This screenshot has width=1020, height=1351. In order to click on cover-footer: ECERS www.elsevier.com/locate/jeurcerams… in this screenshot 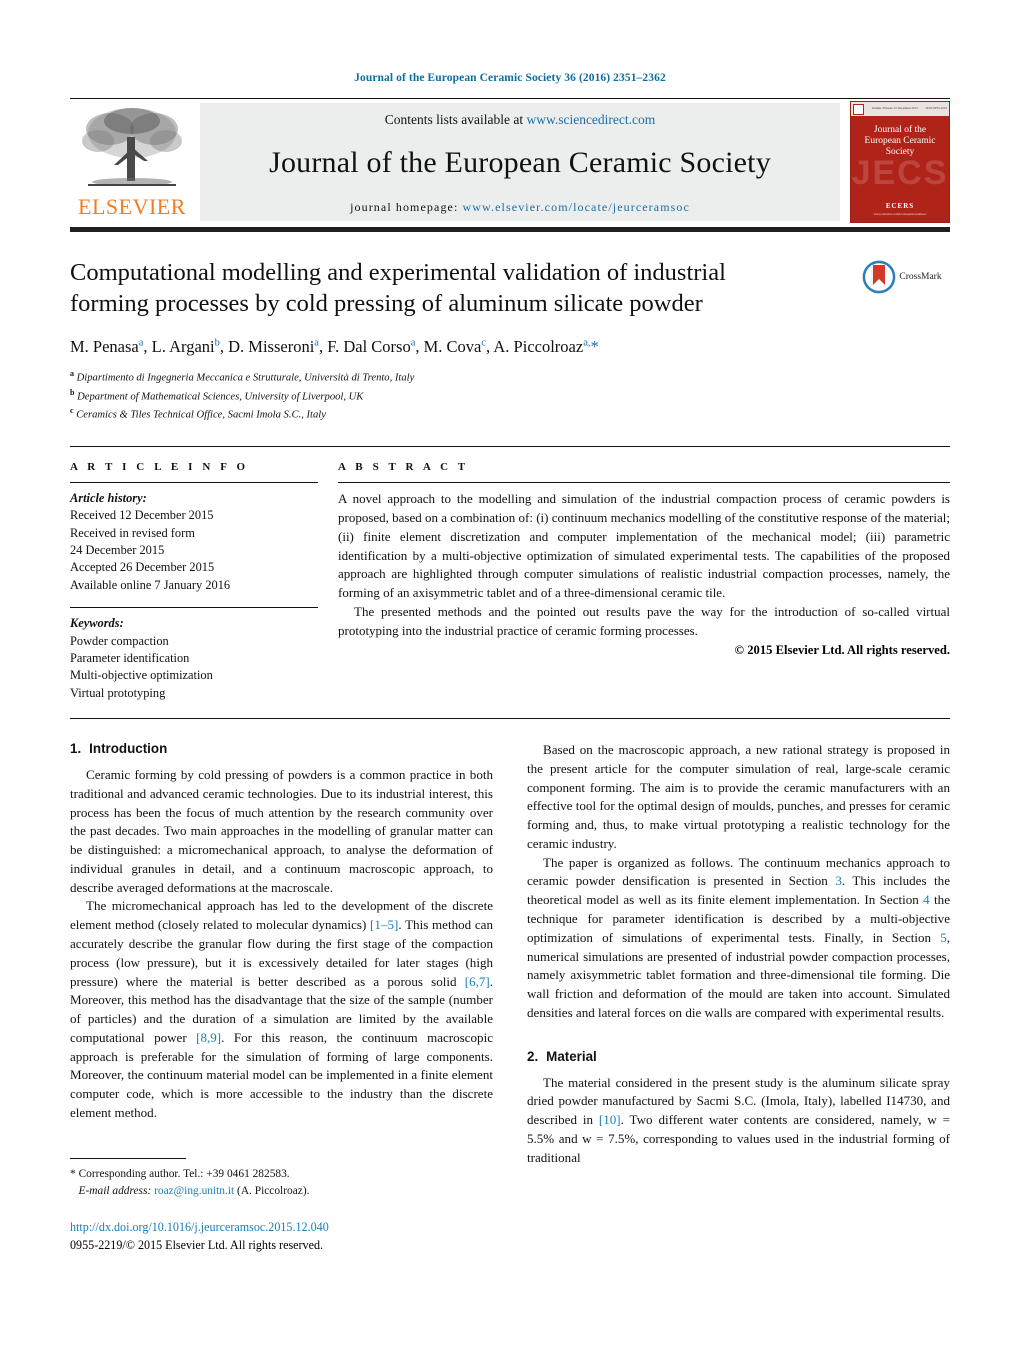, I will do `click(900, 209)`.